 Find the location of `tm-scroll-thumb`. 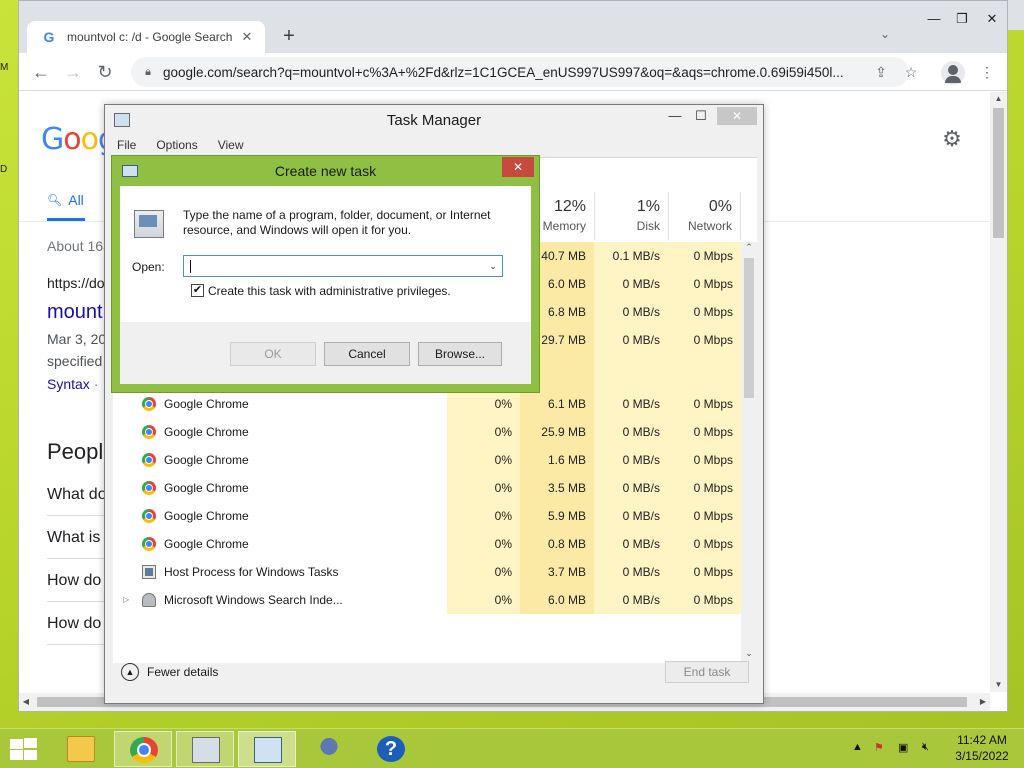

tm-scroll-thumb is located at coordinates (749, 328).